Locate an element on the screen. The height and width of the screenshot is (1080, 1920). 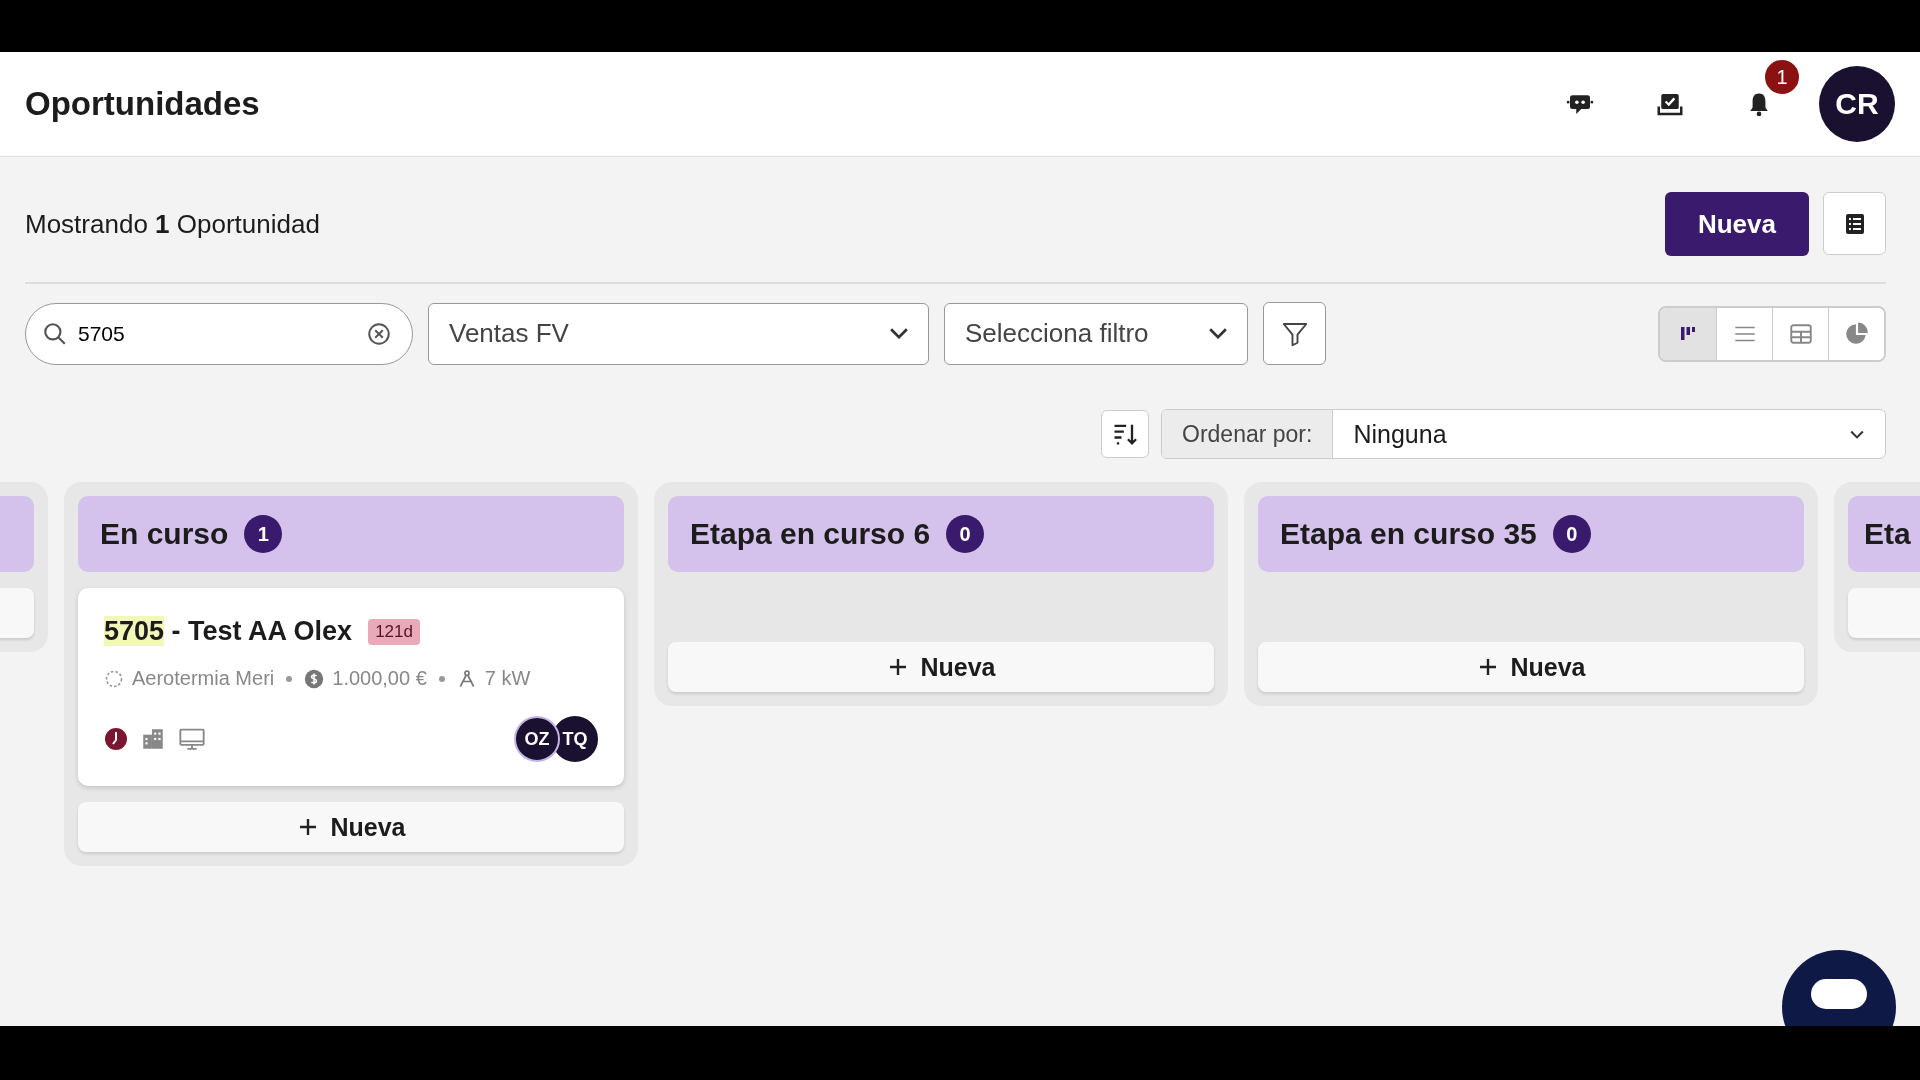
pipeline-select: Ventas FV is located at coordinates (678, 333).